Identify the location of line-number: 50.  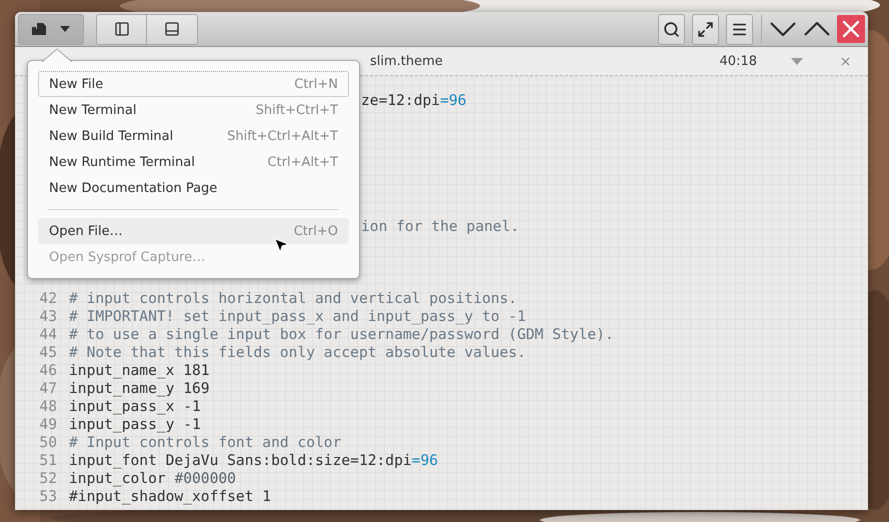
(47, 443).